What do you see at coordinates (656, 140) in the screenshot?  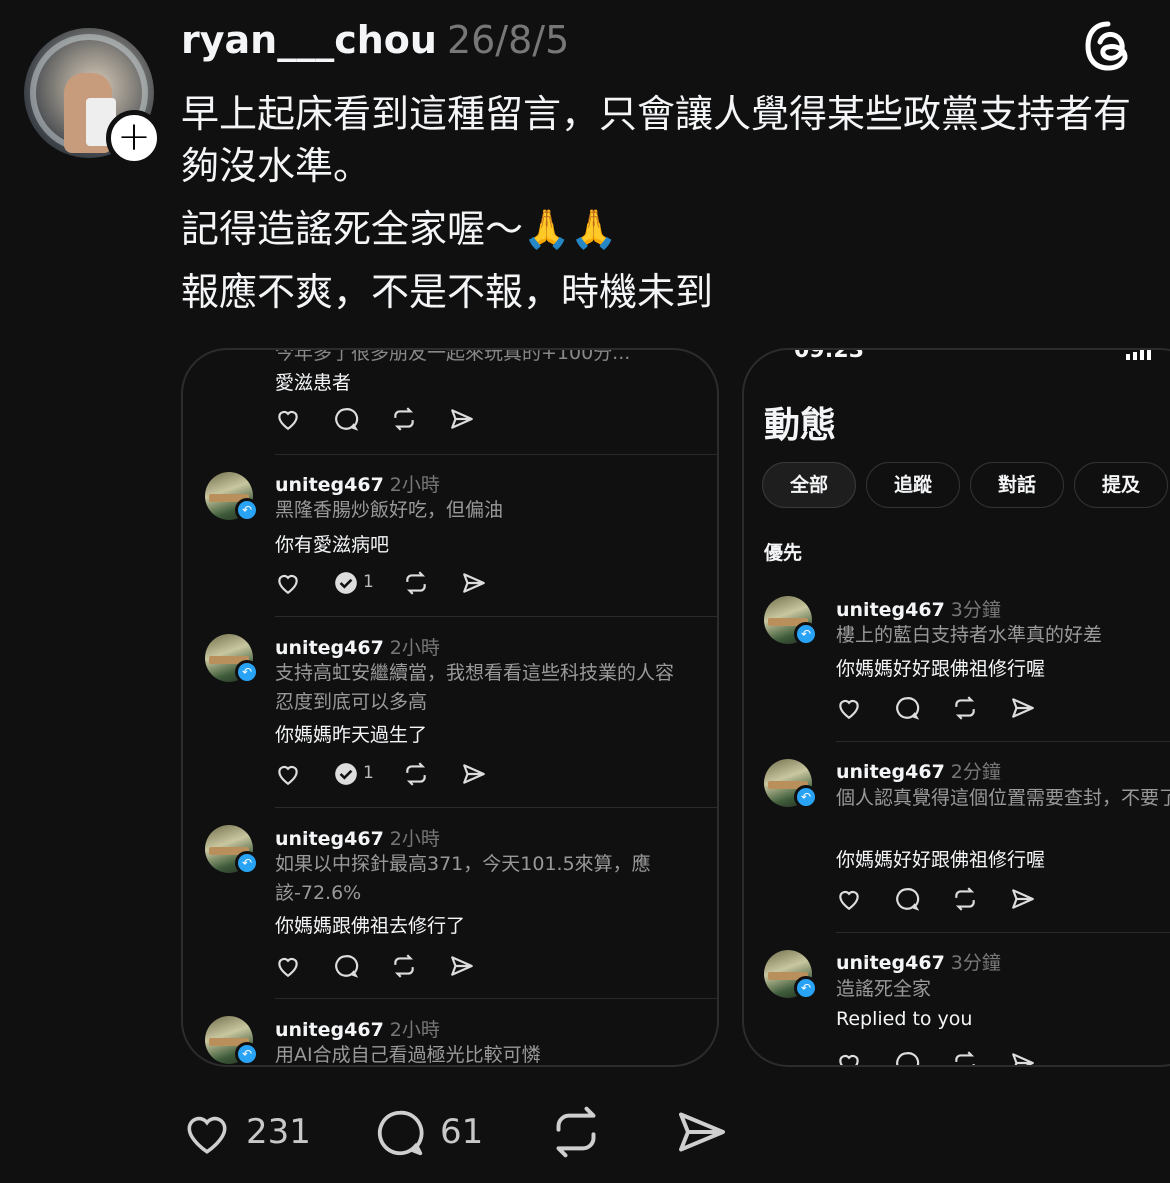 I see `post-line-1: 早上起床看到這種留言，只會讓人覺得某些政黨支持者有夠沒水準。` at bounding box center [656, 140].